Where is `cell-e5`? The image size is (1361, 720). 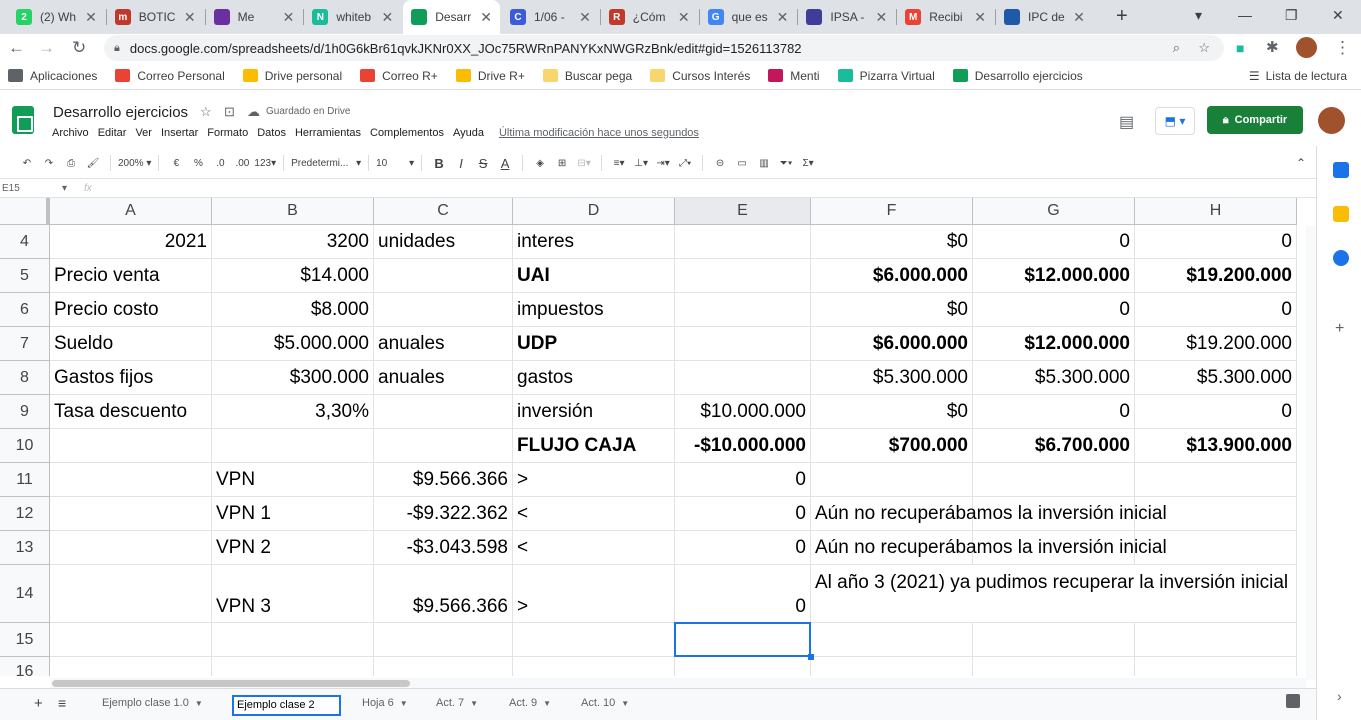
cell-e5 is located at coordinates (743, 276).